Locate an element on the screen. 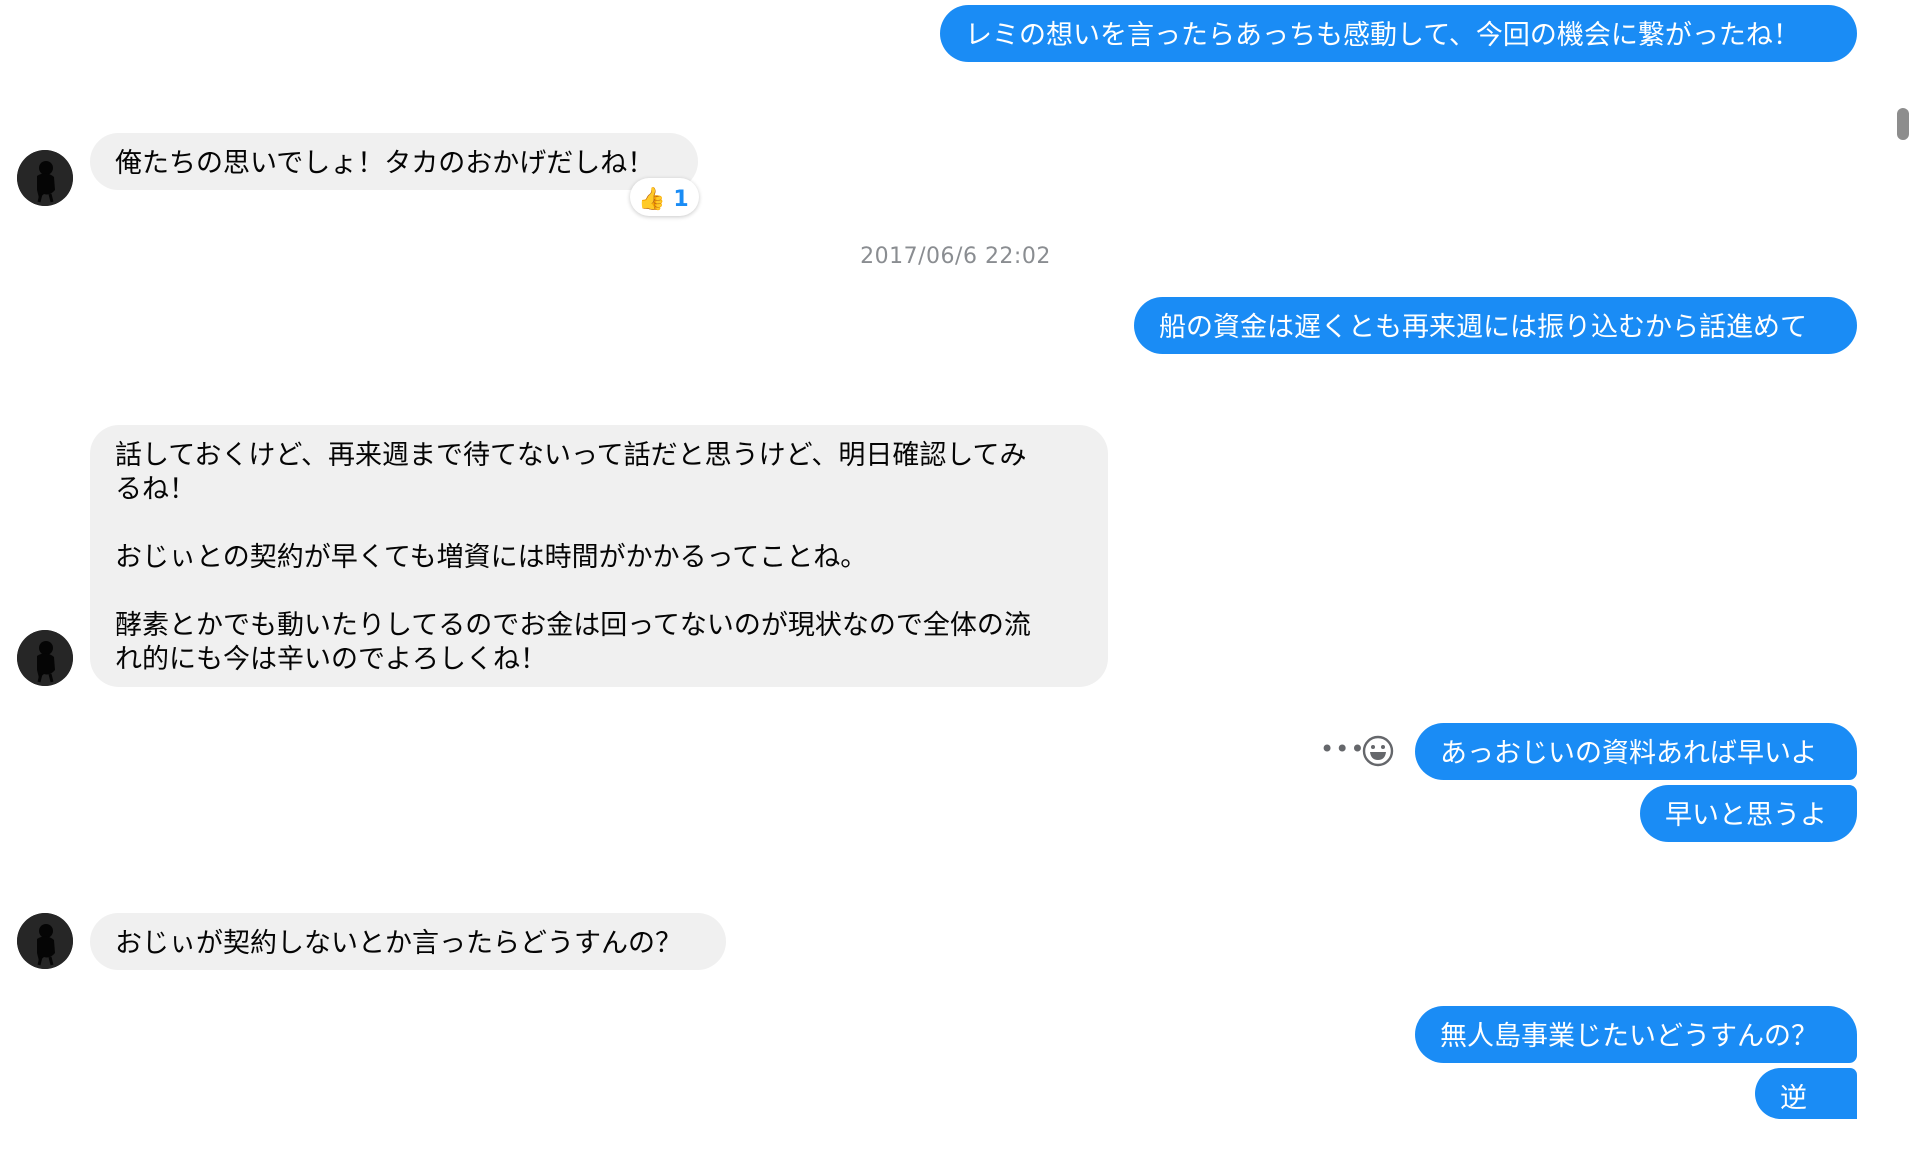 This screenshot has height=1150, width=1911. scrollbar-thumb is located at coordinates (1903, 124).